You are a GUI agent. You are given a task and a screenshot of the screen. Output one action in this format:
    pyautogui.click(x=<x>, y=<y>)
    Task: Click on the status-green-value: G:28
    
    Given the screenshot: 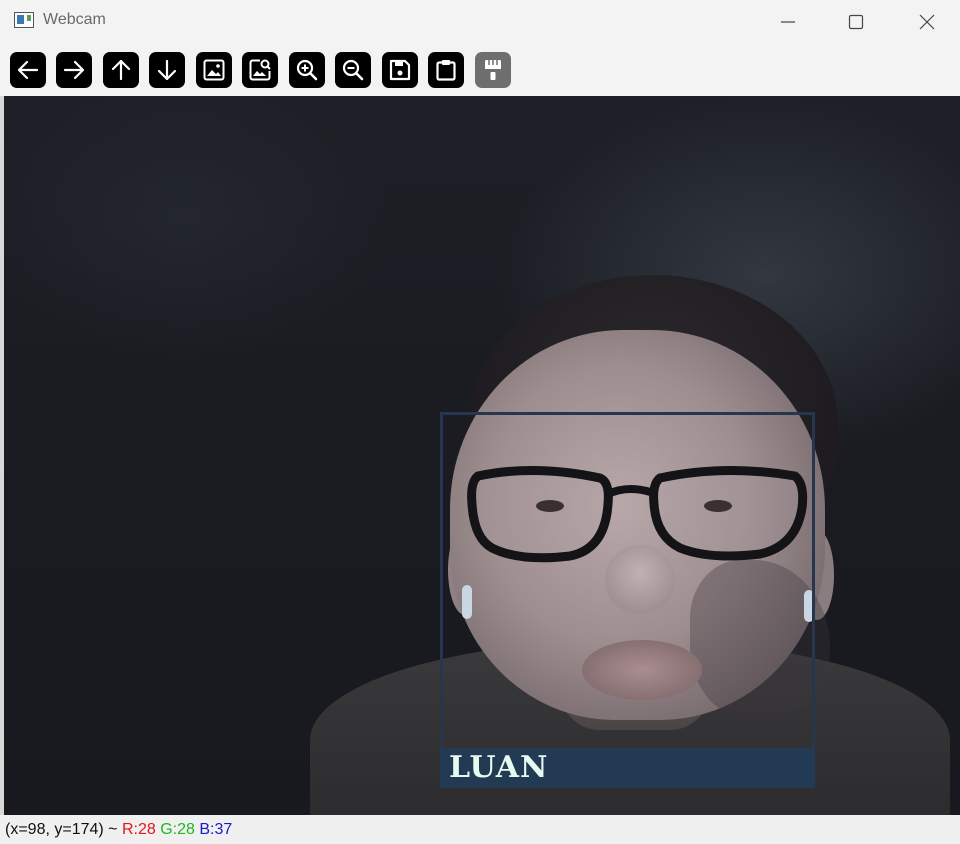 What is the action you would take?
    pyautogui.click(x=177, y=829)
    